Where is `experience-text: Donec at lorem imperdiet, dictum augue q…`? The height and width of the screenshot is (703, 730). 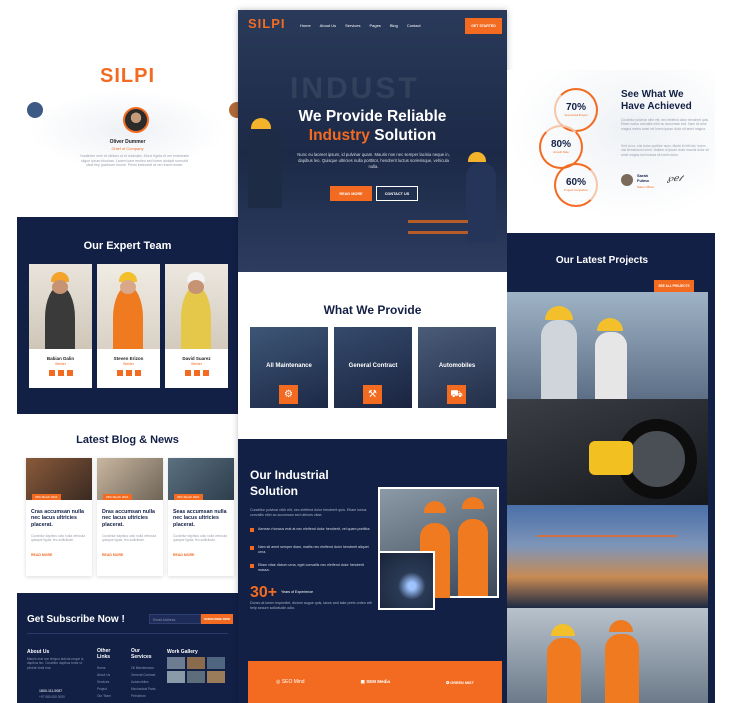
experience-text: Donec at lorem imperdiet, dictum augue q… is located at coordinates (311, 606).